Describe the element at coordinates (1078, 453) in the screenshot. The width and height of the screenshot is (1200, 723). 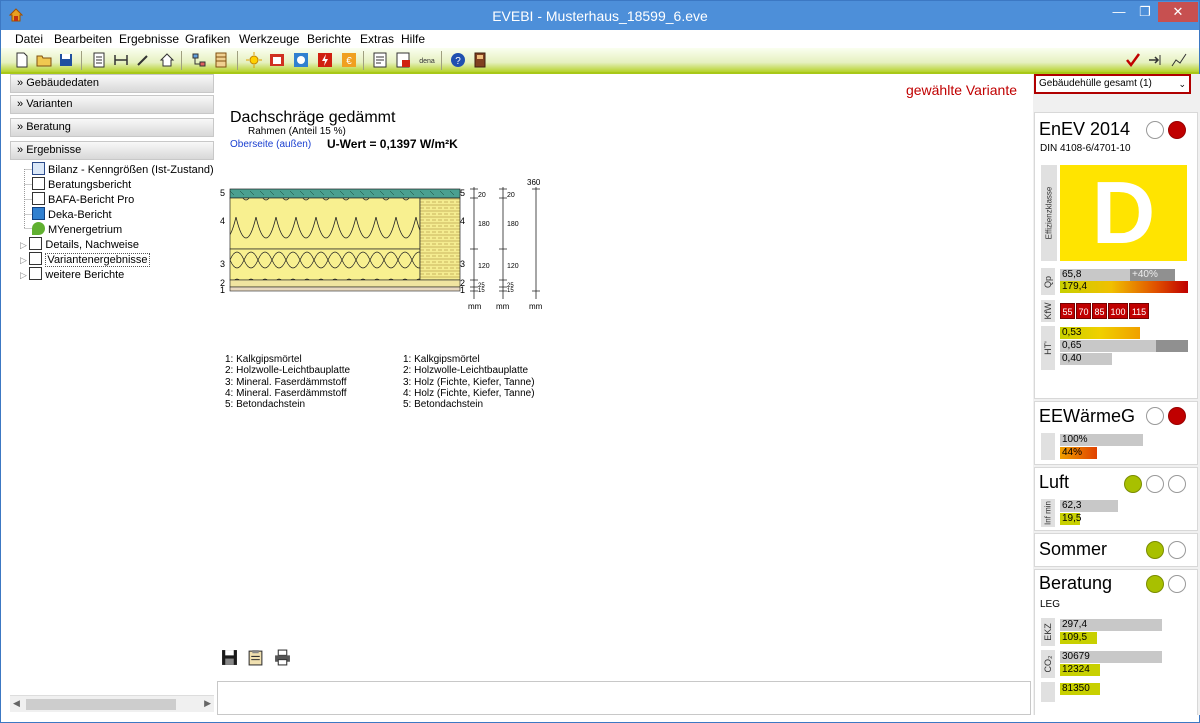
I see `eew-actual-bar: 44%` at that location.